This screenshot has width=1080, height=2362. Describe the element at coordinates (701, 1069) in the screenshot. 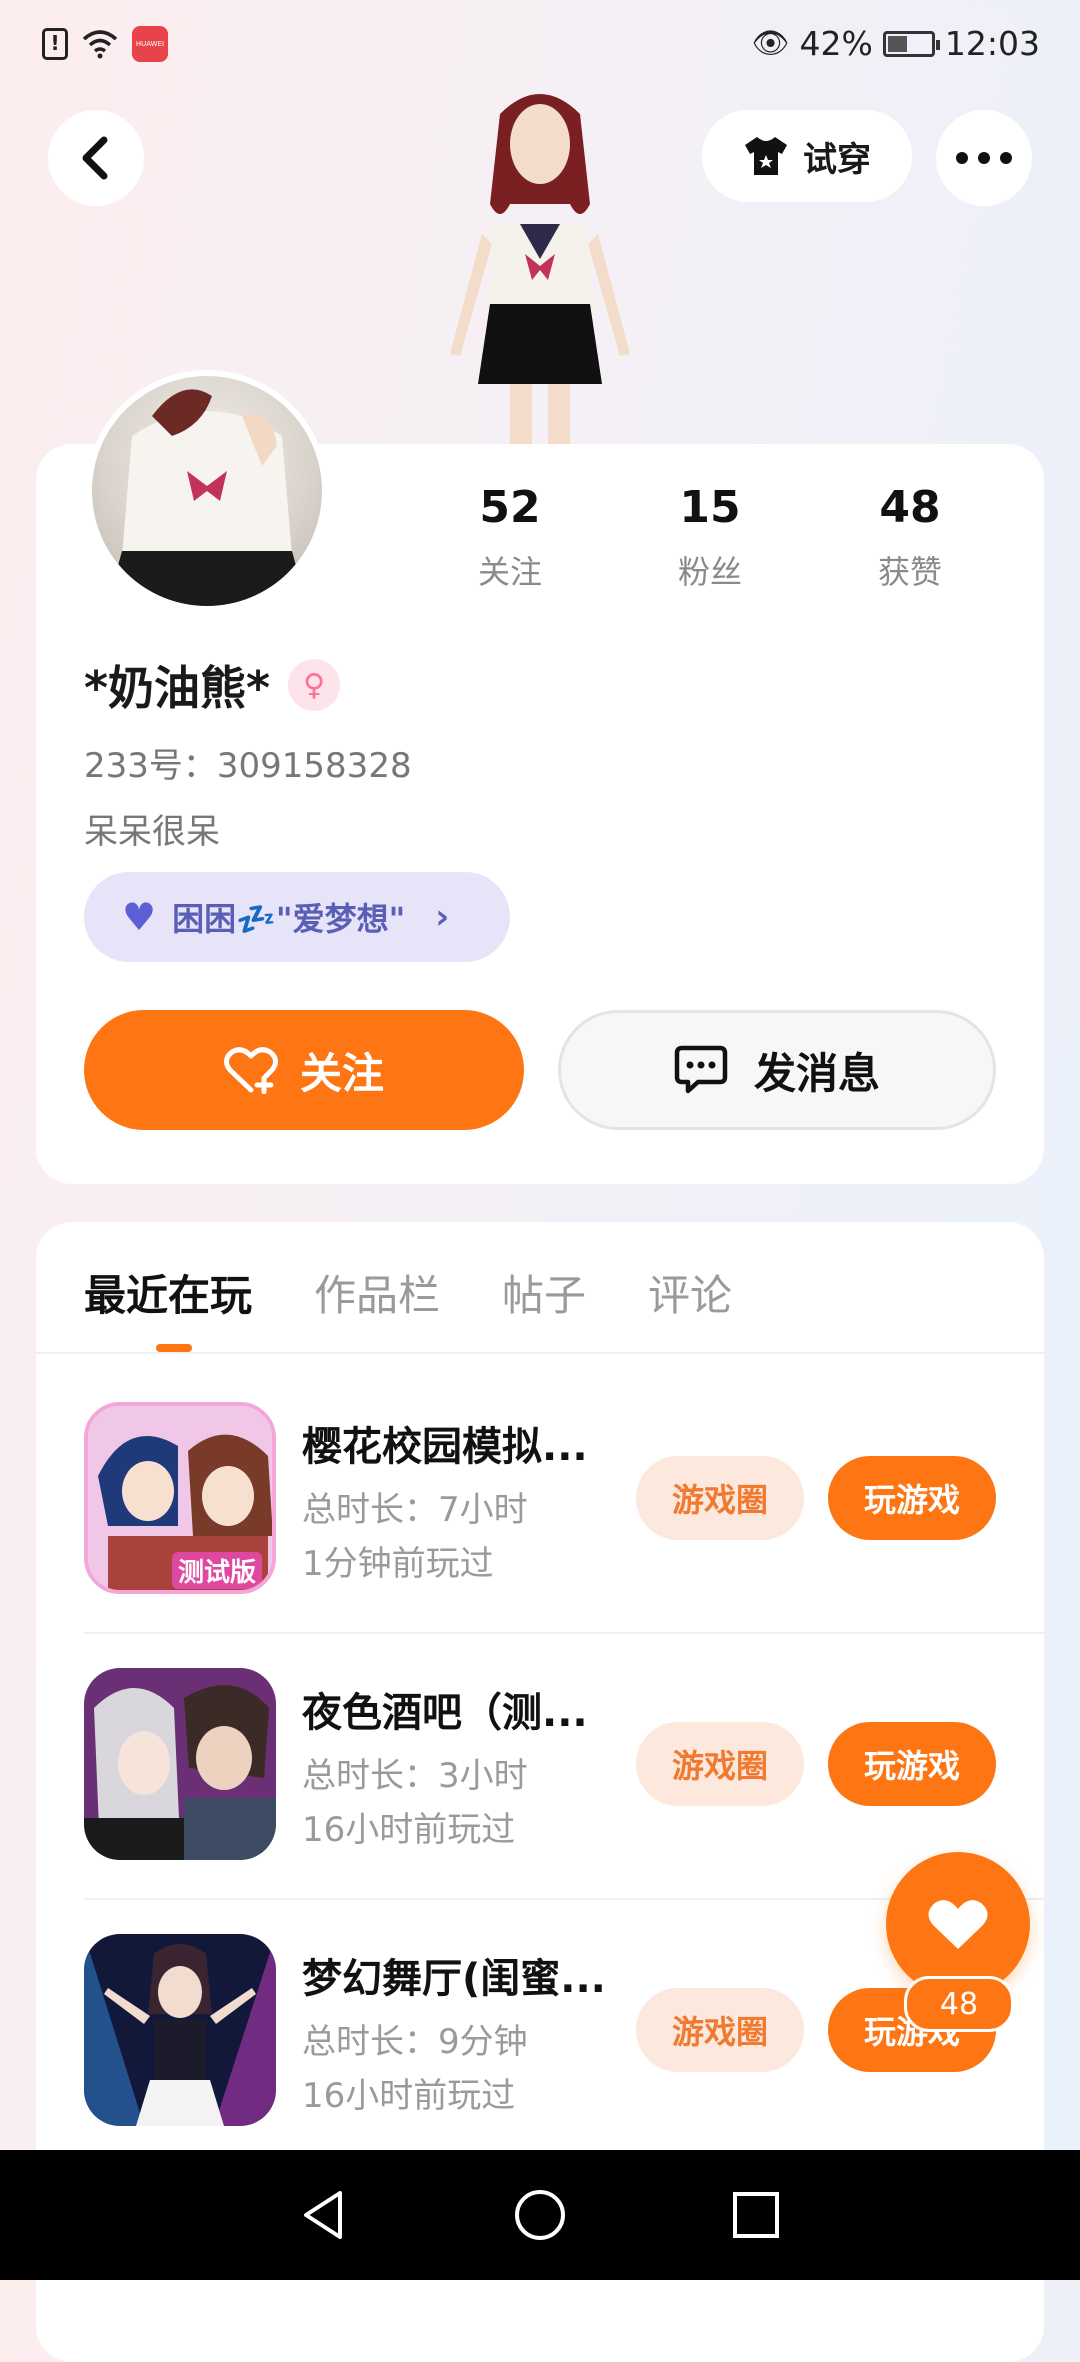

I see `message-bubble-icon` at that location.